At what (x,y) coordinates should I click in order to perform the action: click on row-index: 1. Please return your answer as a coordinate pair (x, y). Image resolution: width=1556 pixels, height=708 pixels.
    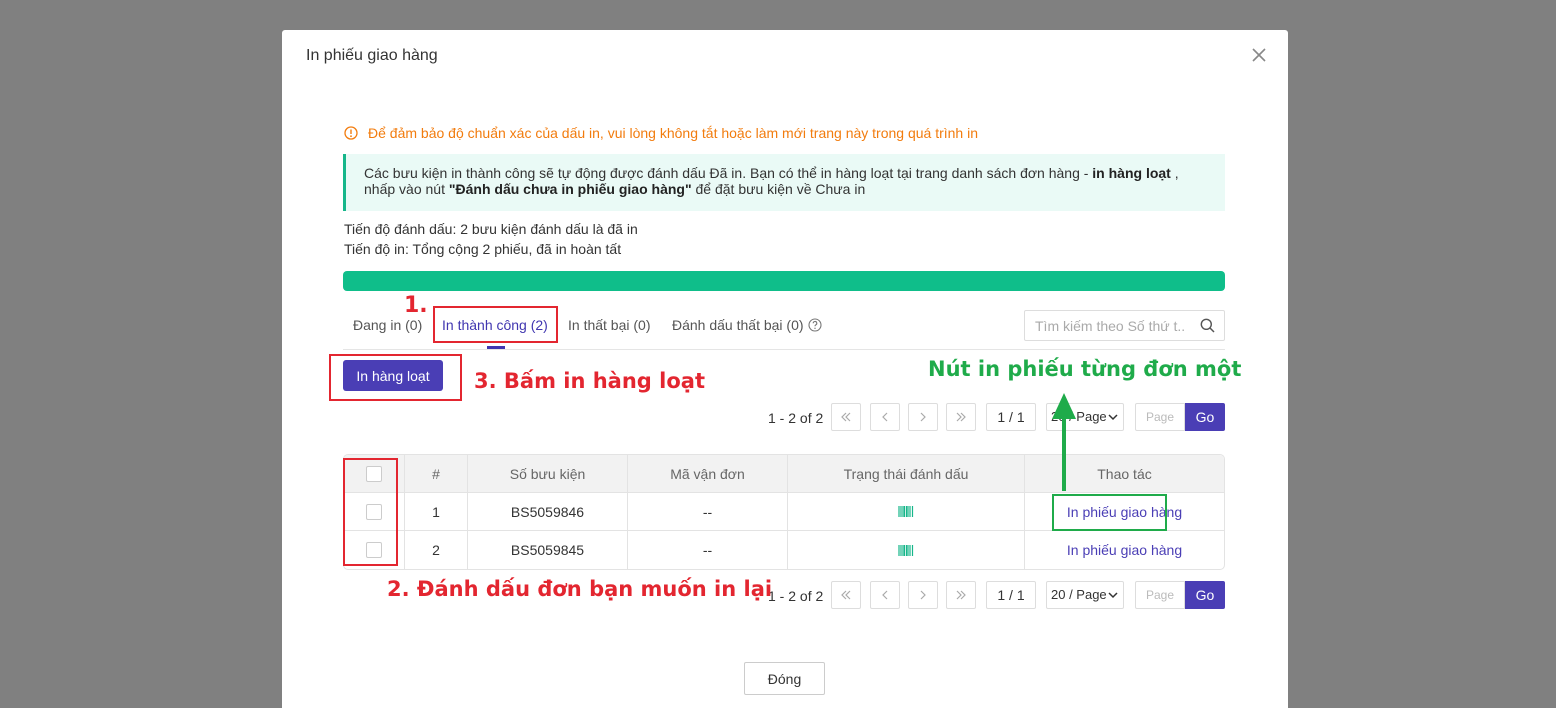
    Looking at the image, I should click on (436, 511).